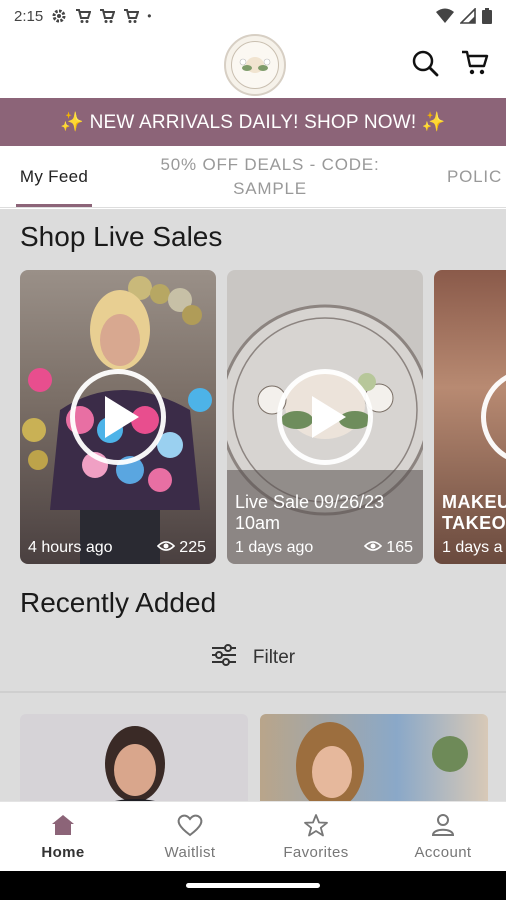  Describe the element at coordinates (474, 512) in the screenshot. I see `card-title: MAKEUP TAKEO` at that location.